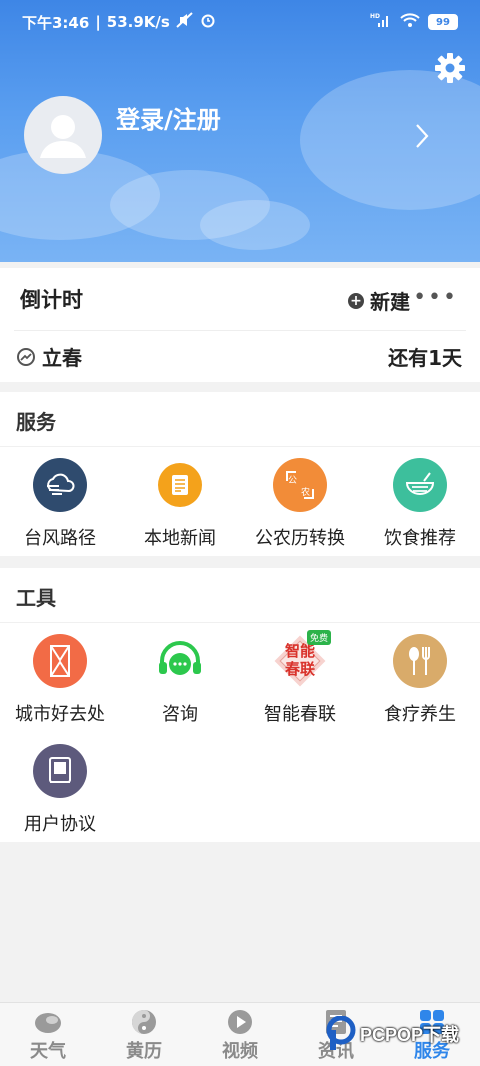 This screenshot has height=1066, width=480. I want to click on service-label: 公农历转换, so click(300, 538).